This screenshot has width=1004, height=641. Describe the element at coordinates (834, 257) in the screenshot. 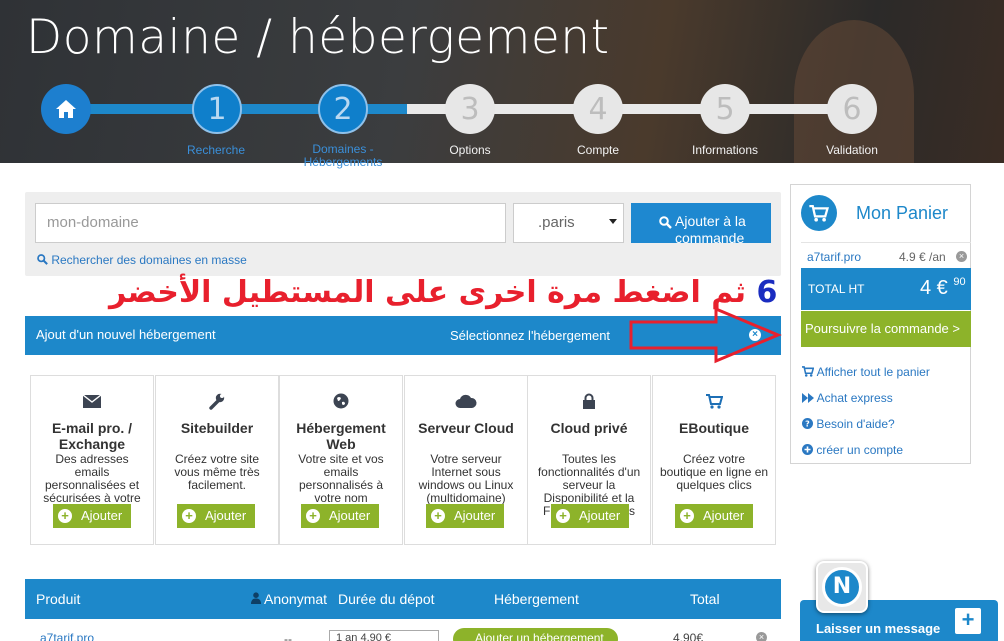

I see `cart-item-name: a7tarif.pro` at that location.